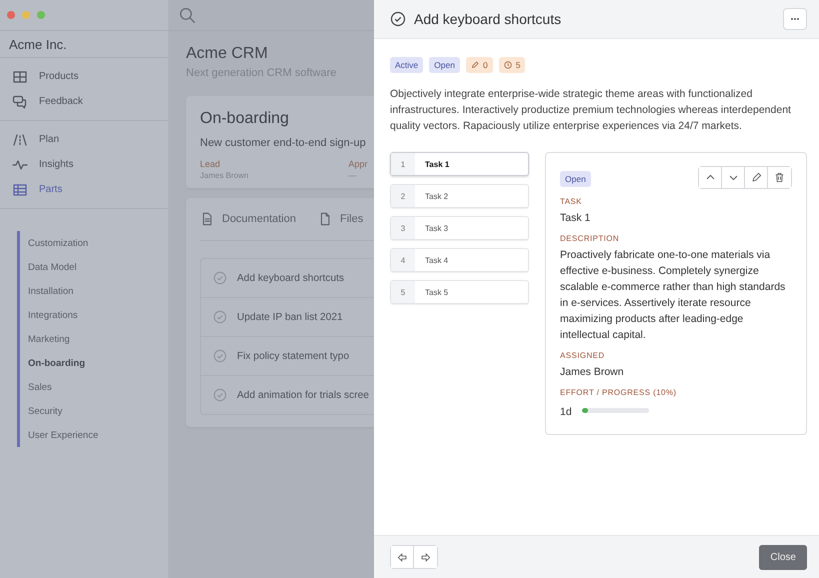 The width and height of the screenshot is (819, 578). Describe the element at coordinates (20, 190) in the screenshot. I see `table-icon` at that location.